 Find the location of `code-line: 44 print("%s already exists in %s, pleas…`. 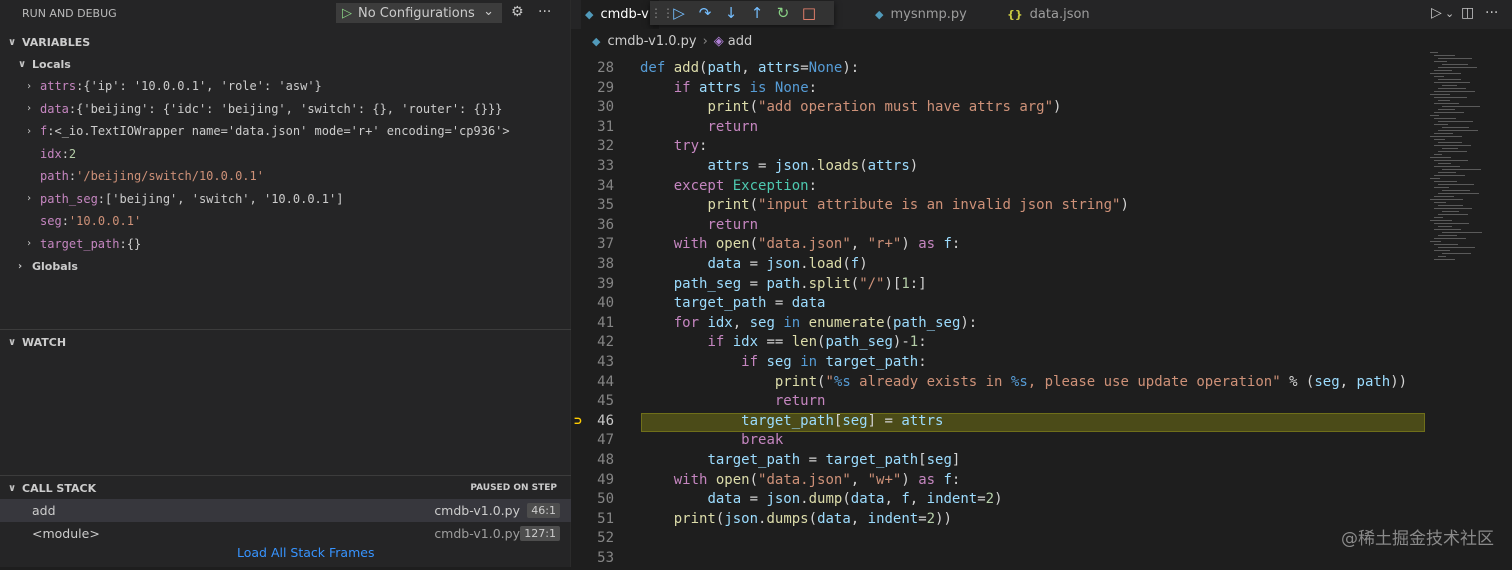

code-line: 44 print("%s already exists in %s, pleas… is located at coordinates (1041, 384).